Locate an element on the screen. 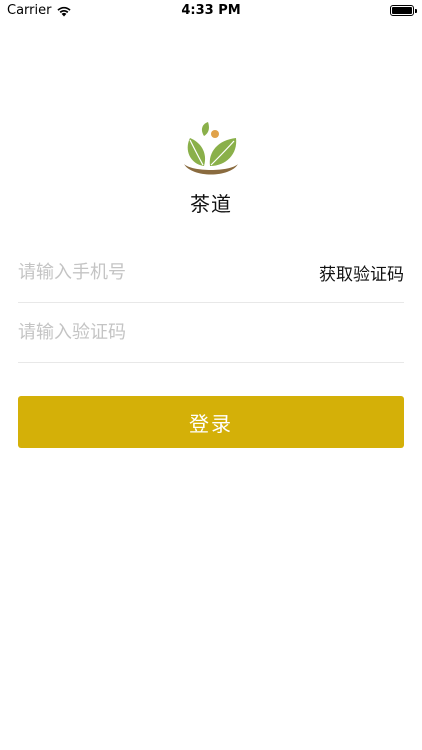 The width and height of the screenshot is (422, 750). app-name: 茶道 is located at coordinates (211, 204).